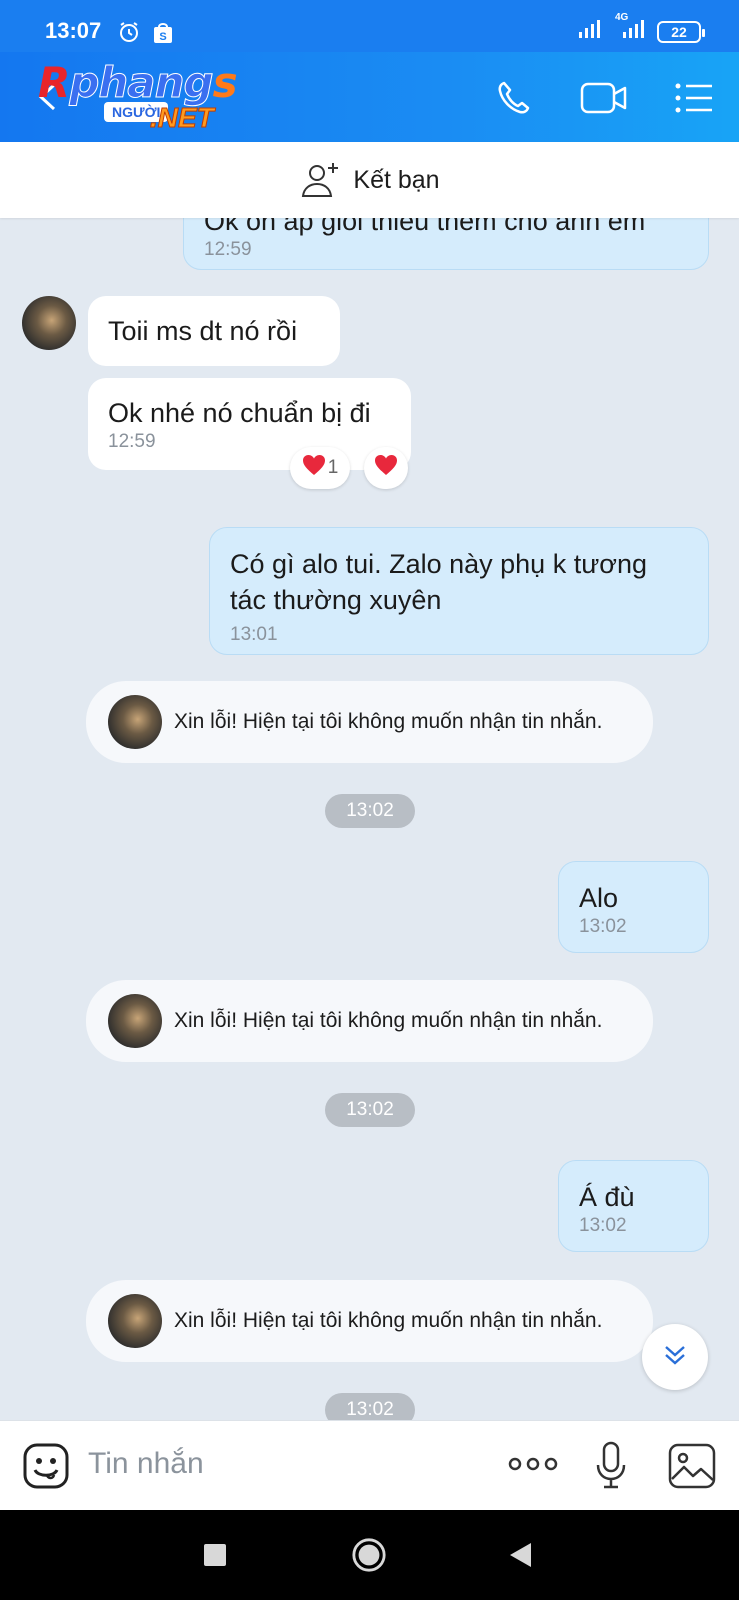 This screenshot has height=1600, width=739. I want to click on message-bubble-sent: Á đù 13:02, so click(633, 1206).